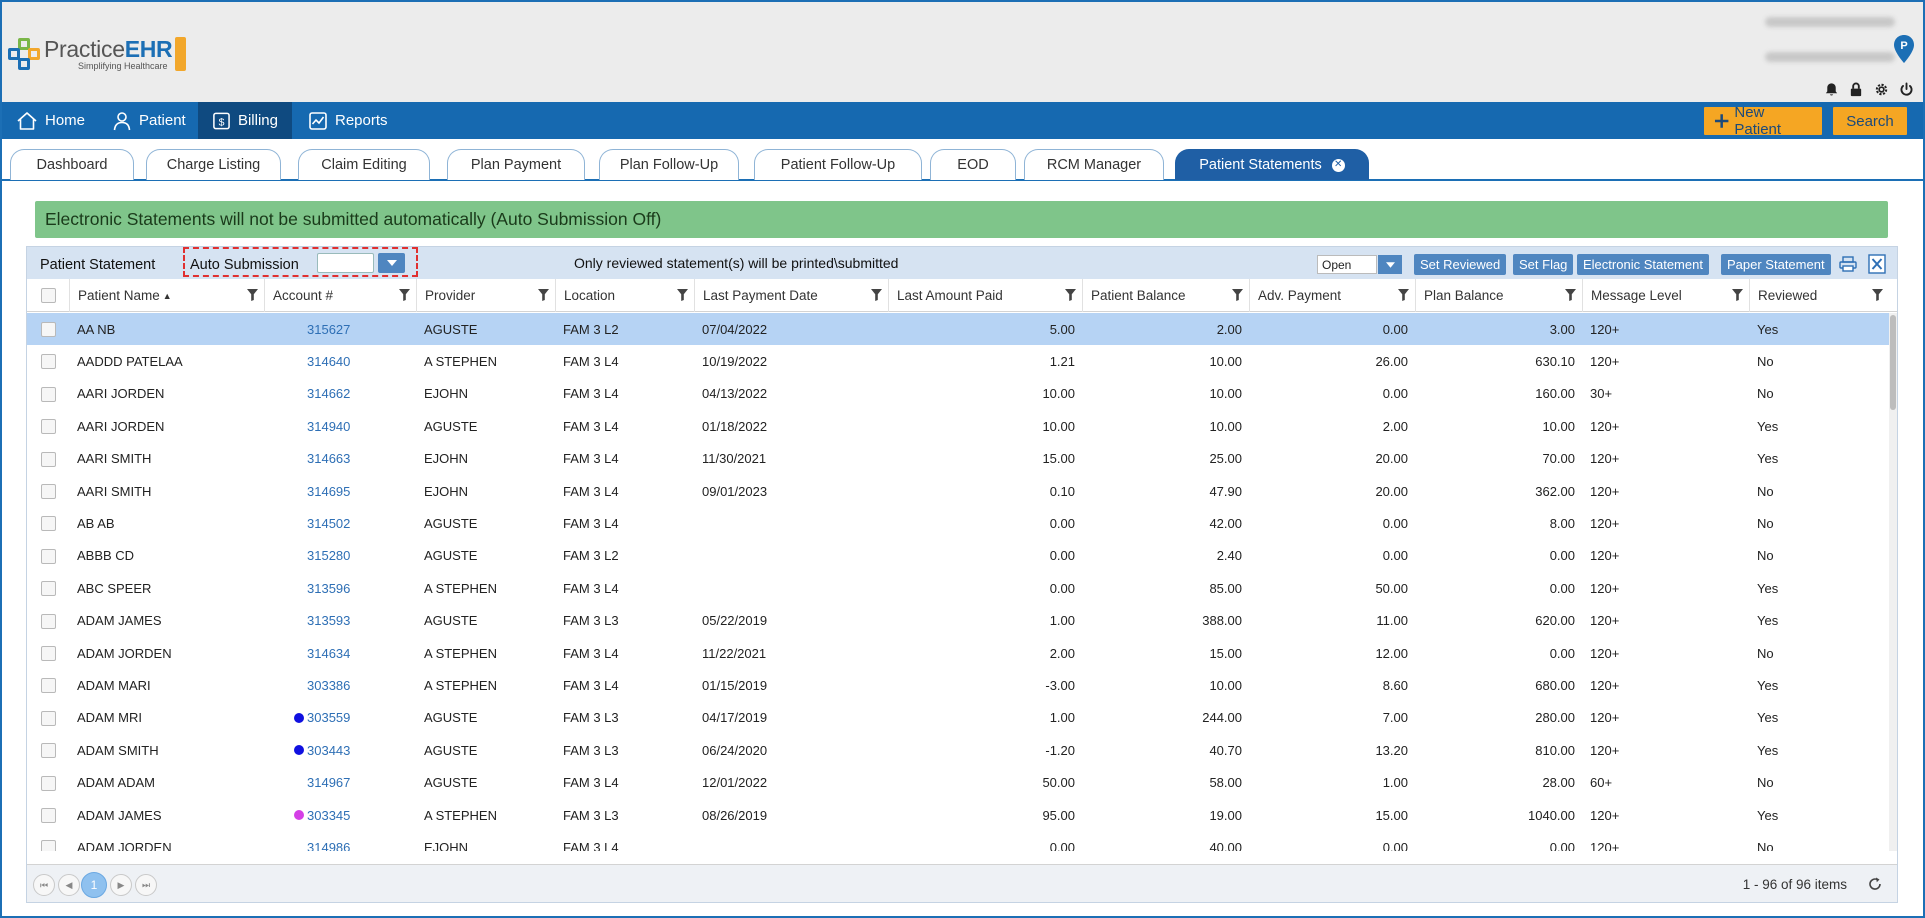 This screenshot has width=1925, height=918. Describe the element at coordinates (328, 523) in the screenshot. I see `account-link: 314502` at that location.